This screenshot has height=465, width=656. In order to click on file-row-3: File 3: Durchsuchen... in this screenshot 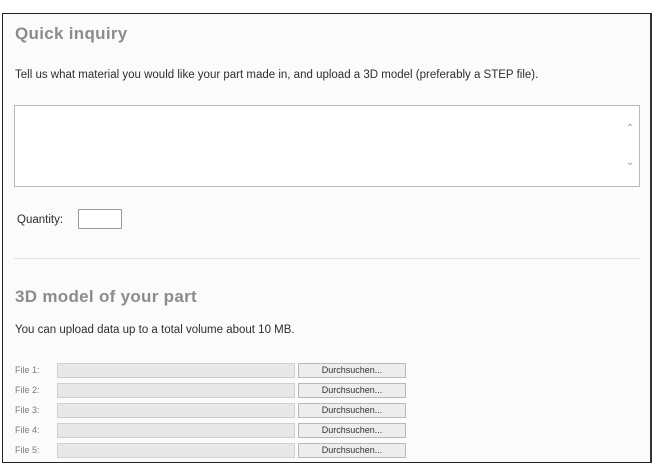, I will do `click(215, 411)`.